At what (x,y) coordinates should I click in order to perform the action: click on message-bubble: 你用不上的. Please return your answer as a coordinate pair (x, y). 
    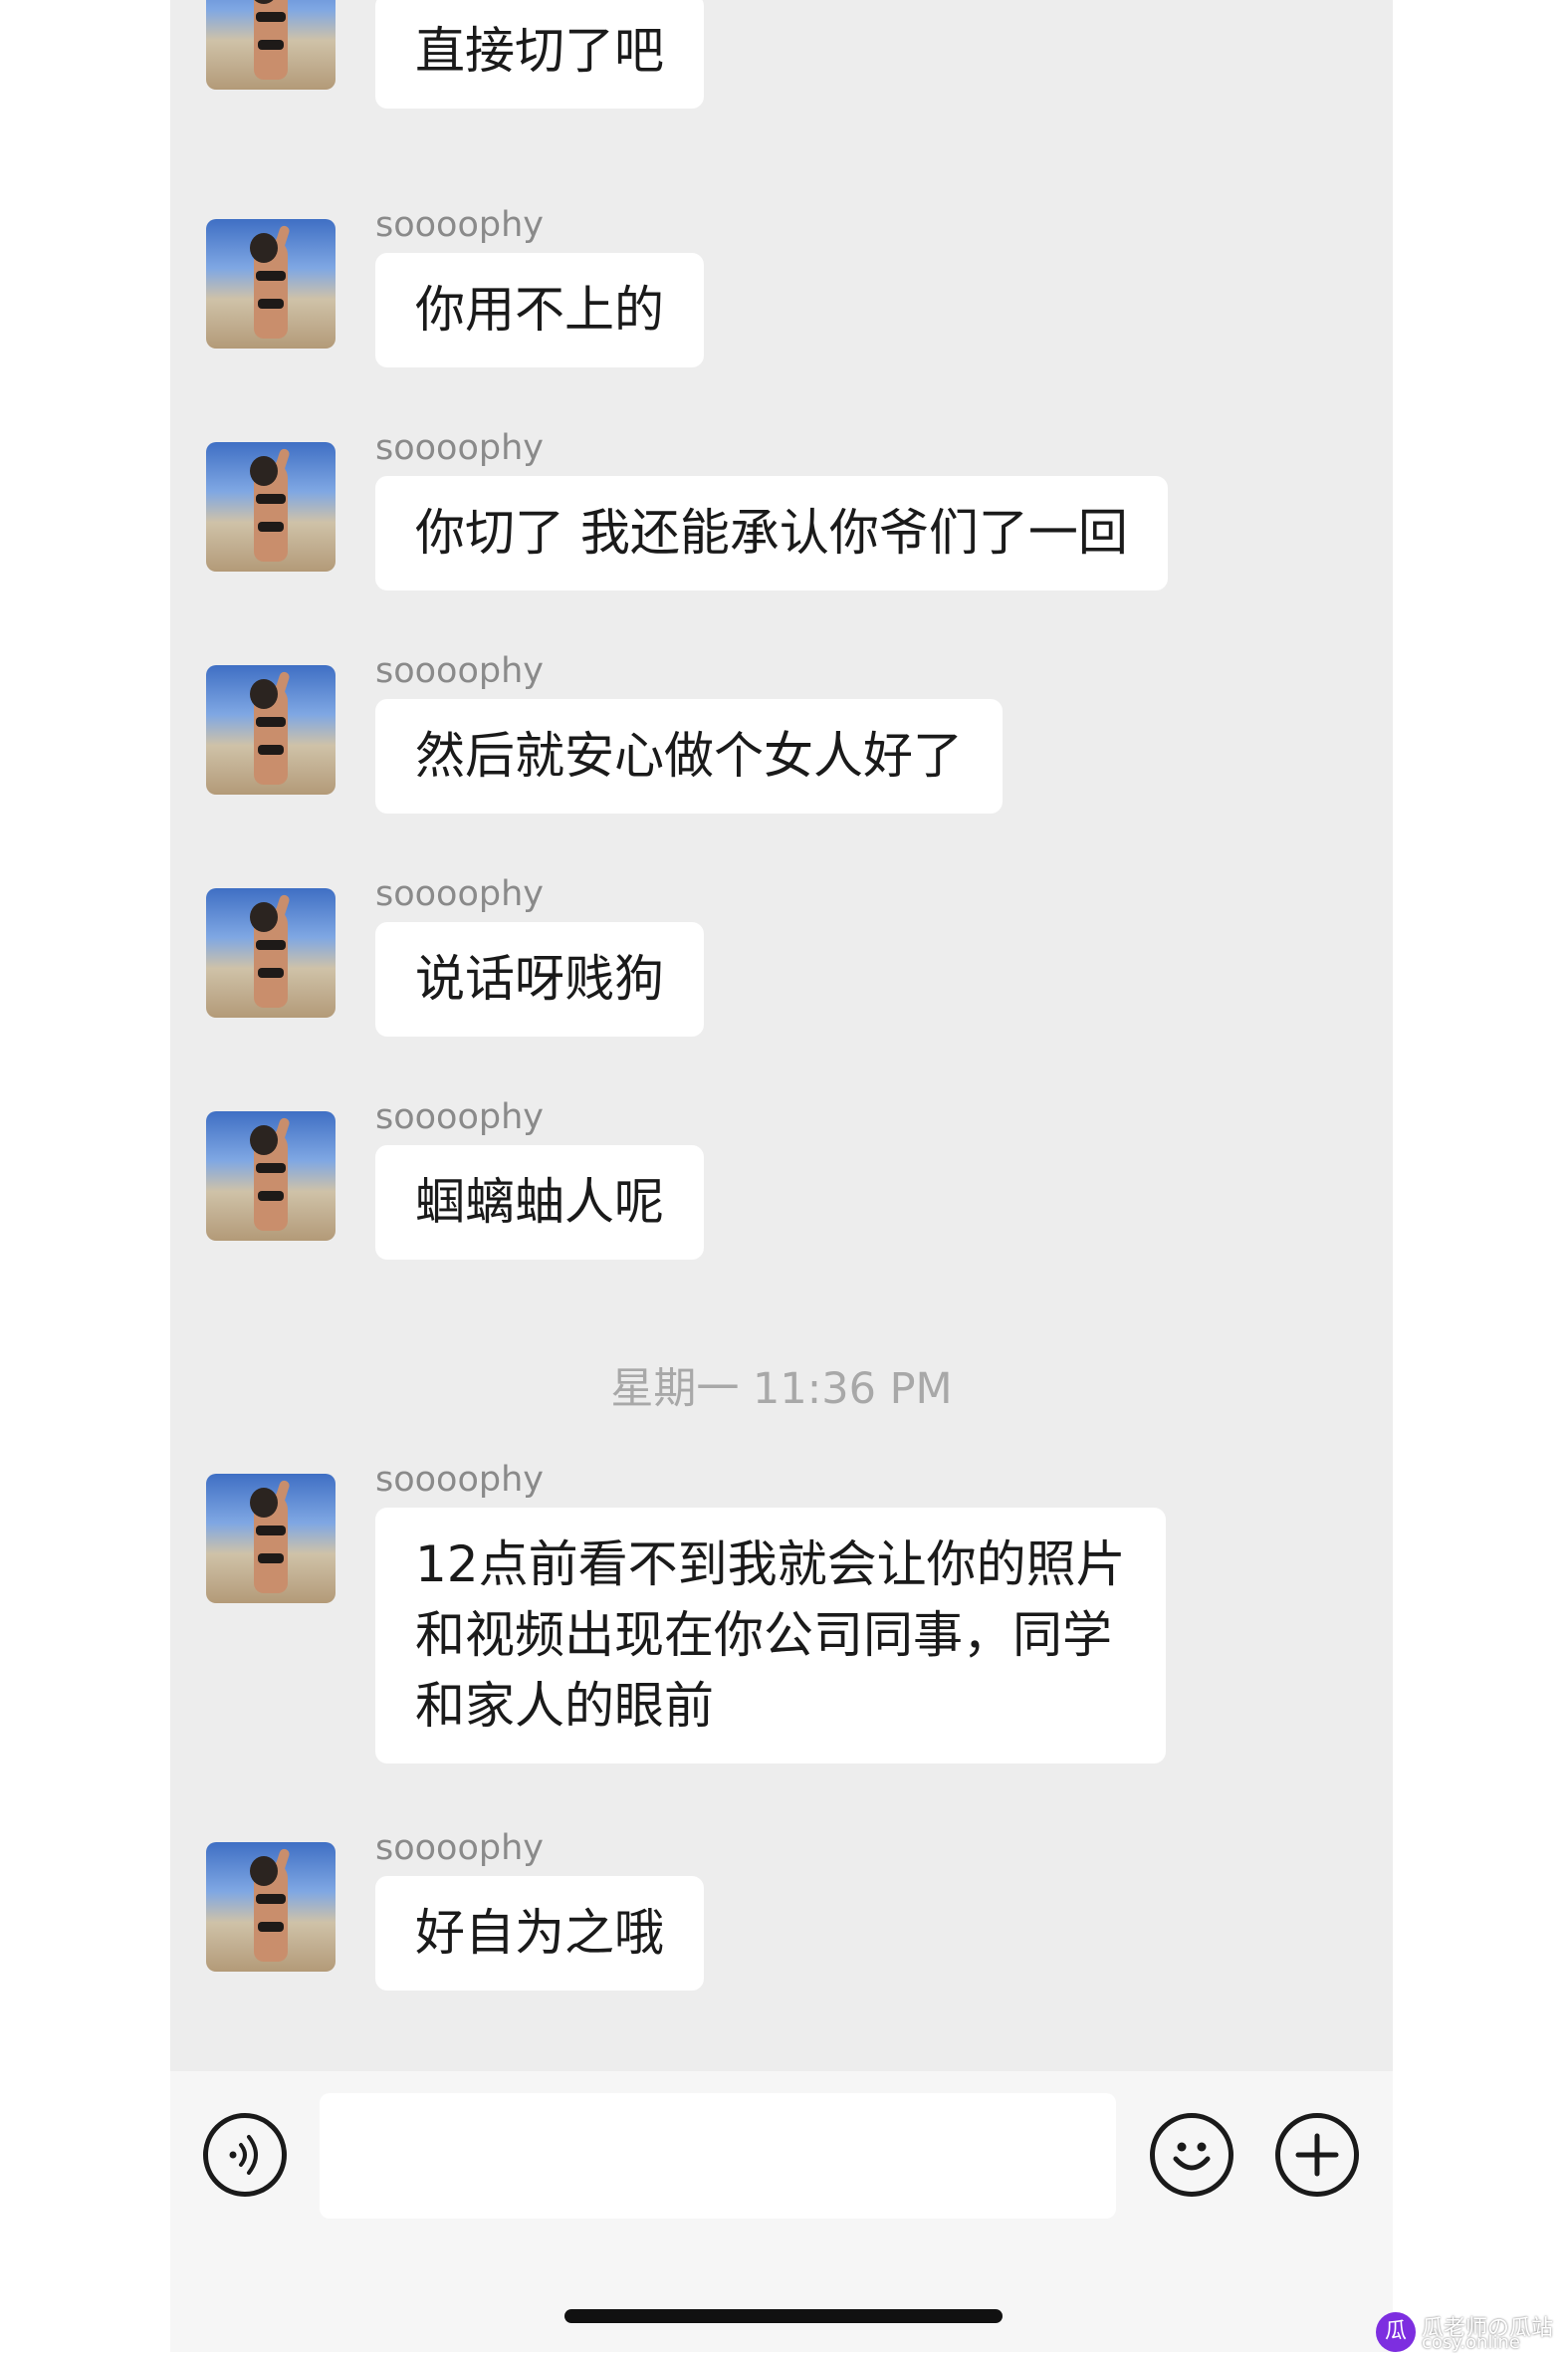
    Looking at the image, I should click on (540, 310).